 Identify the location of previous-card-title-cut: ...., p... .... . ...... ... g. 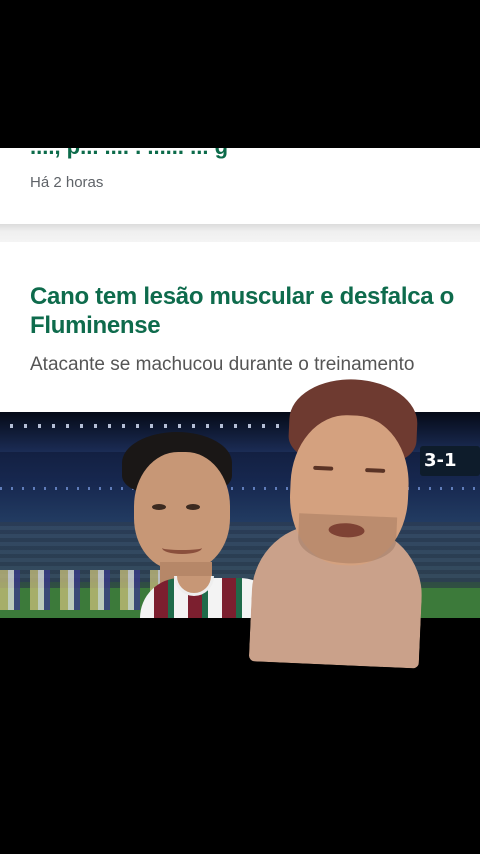
(129, 154).